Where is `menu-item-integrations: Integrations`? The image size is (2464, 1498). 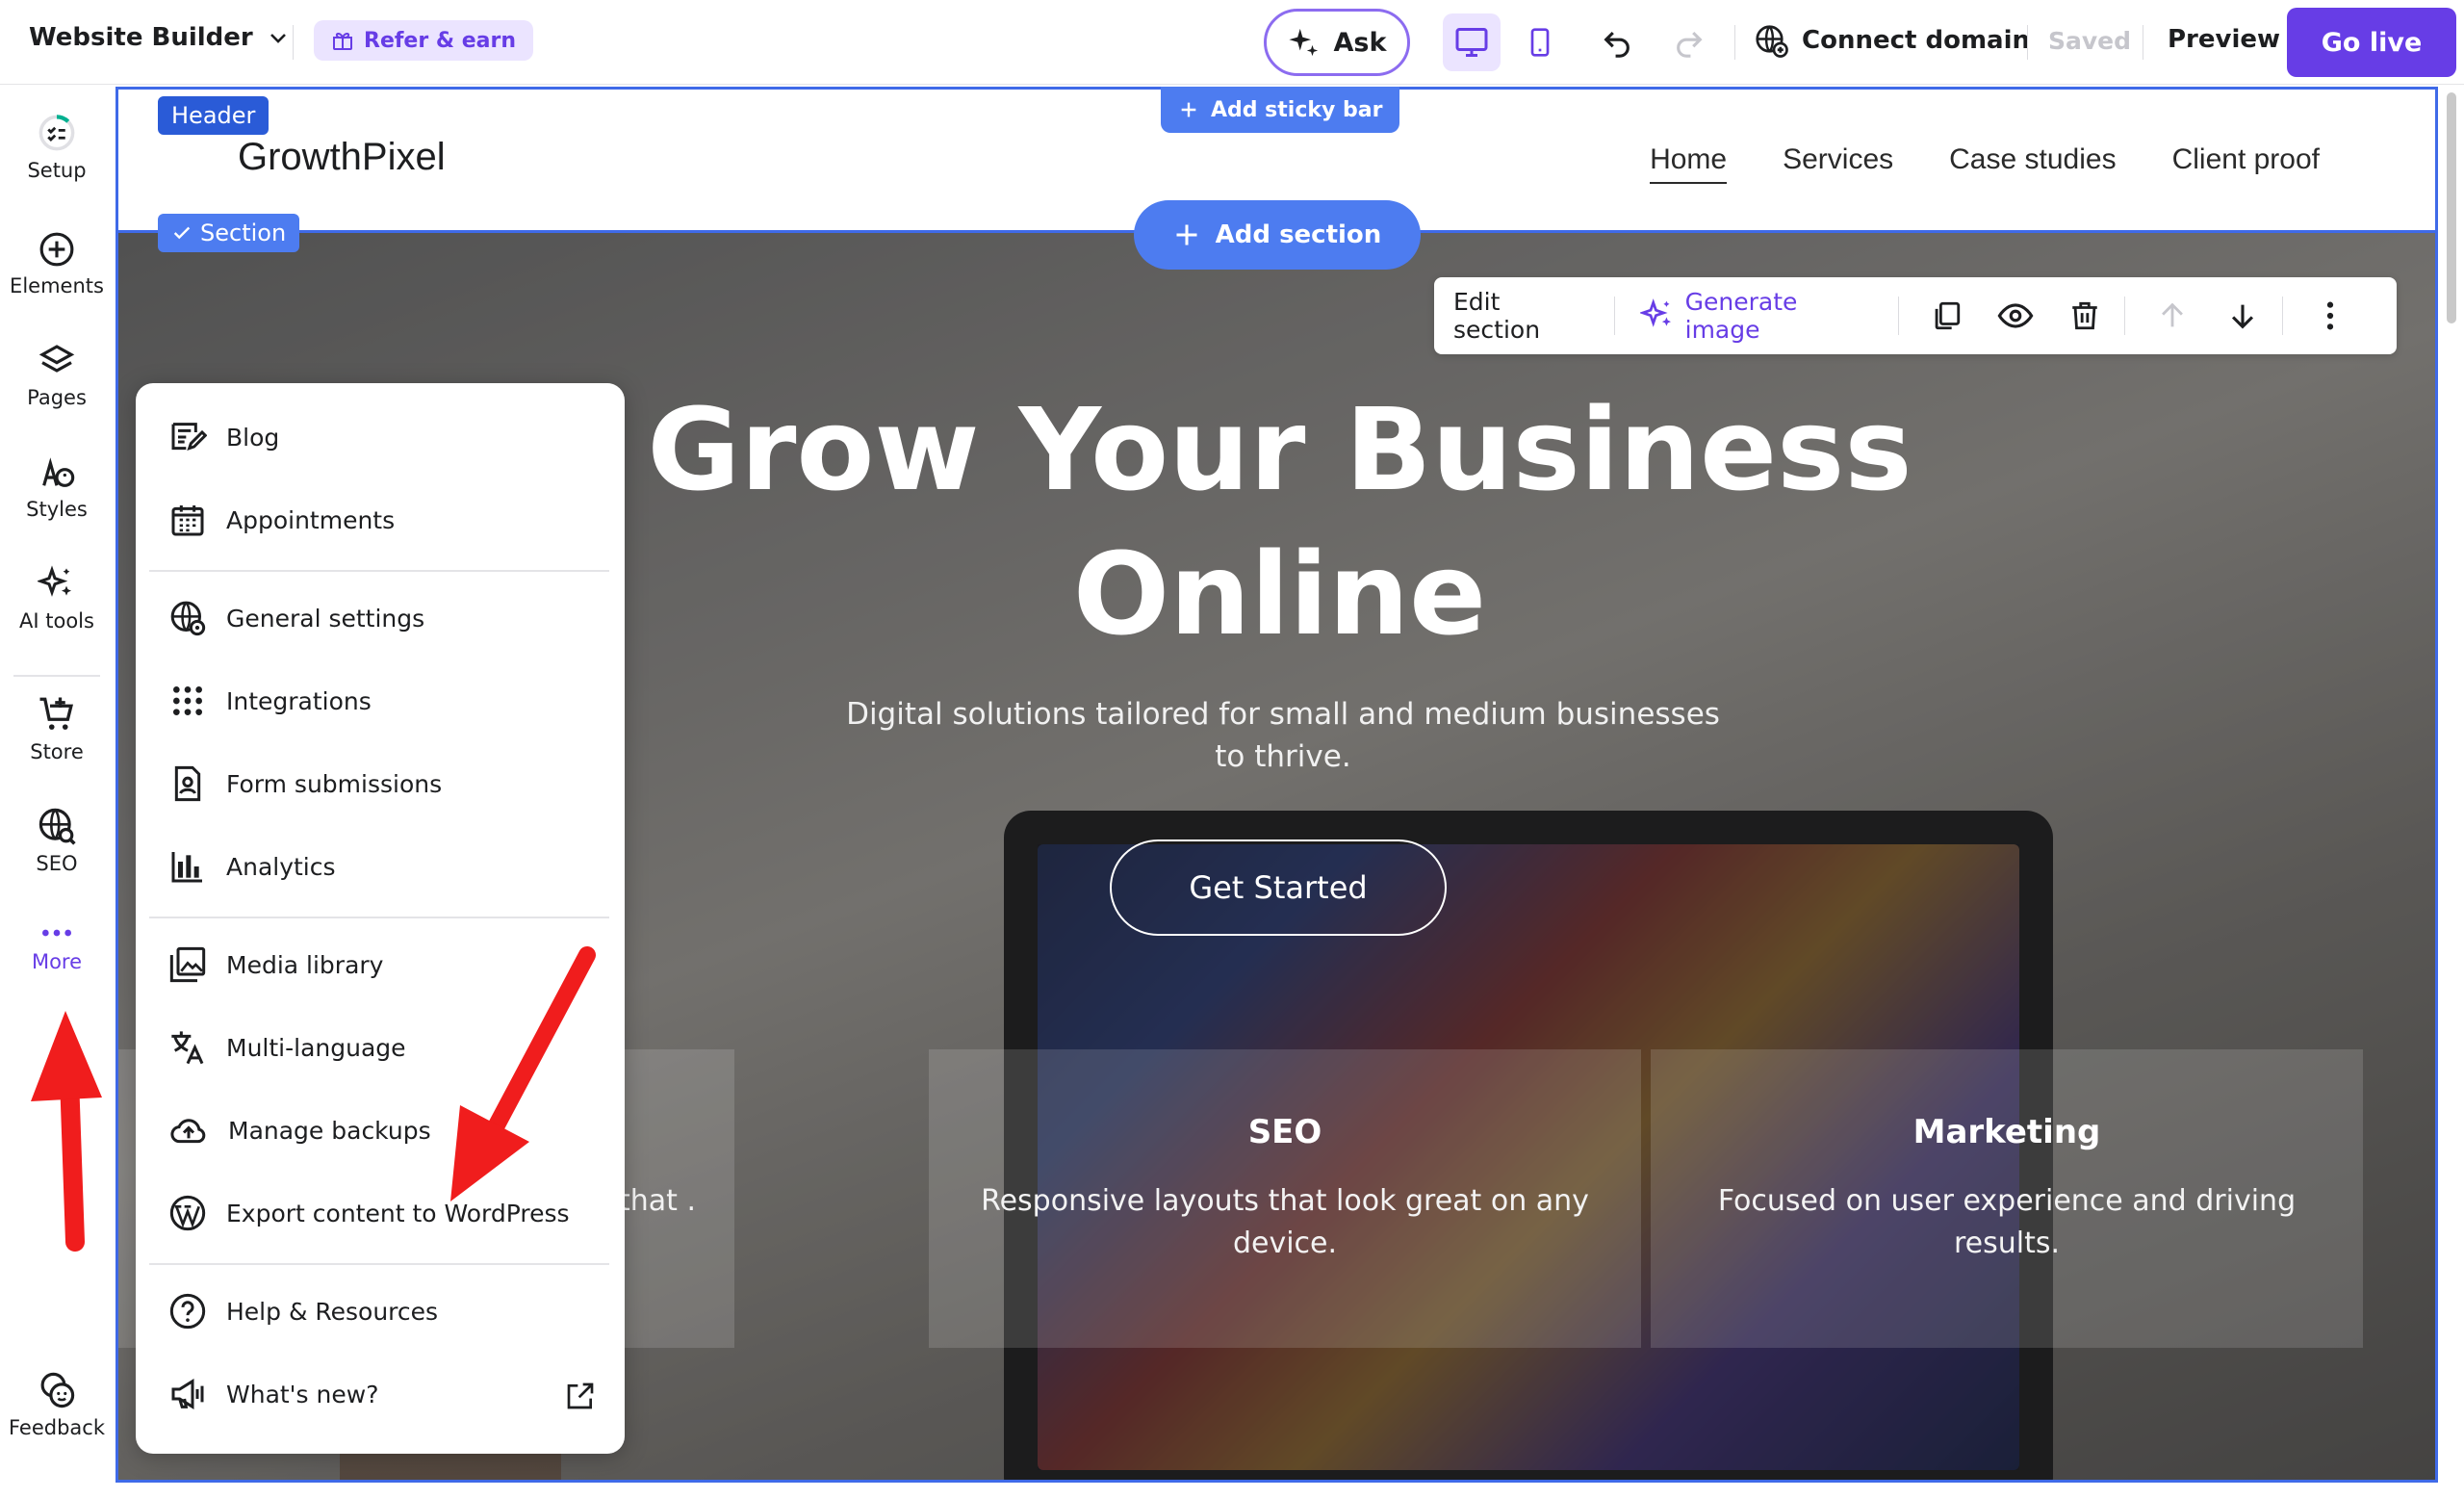 menu-item-integrations: Integrations is located at coordinates (270, 701).